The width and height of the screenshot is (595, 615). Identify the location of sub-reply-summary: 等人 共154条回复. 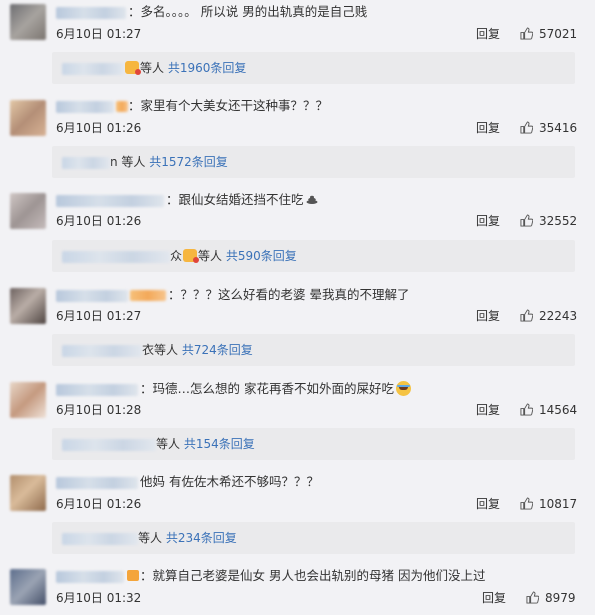
(158, 444).